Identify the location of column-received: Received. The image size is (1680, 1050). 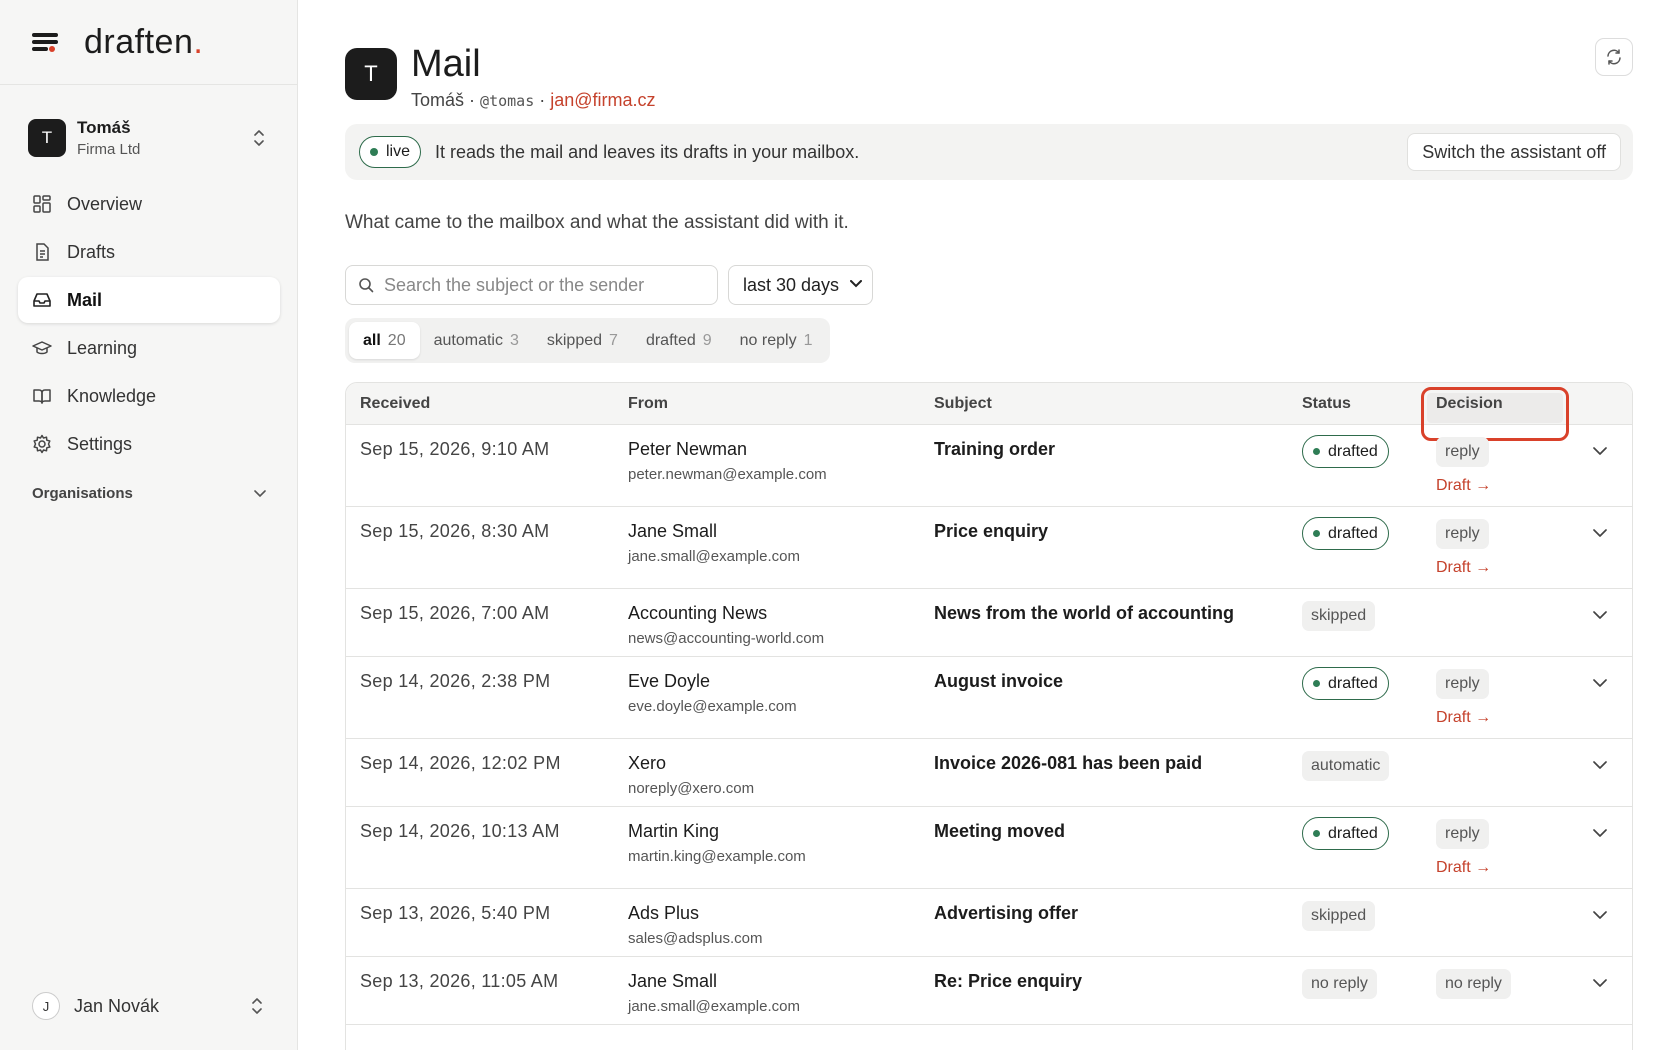
(395, 404).